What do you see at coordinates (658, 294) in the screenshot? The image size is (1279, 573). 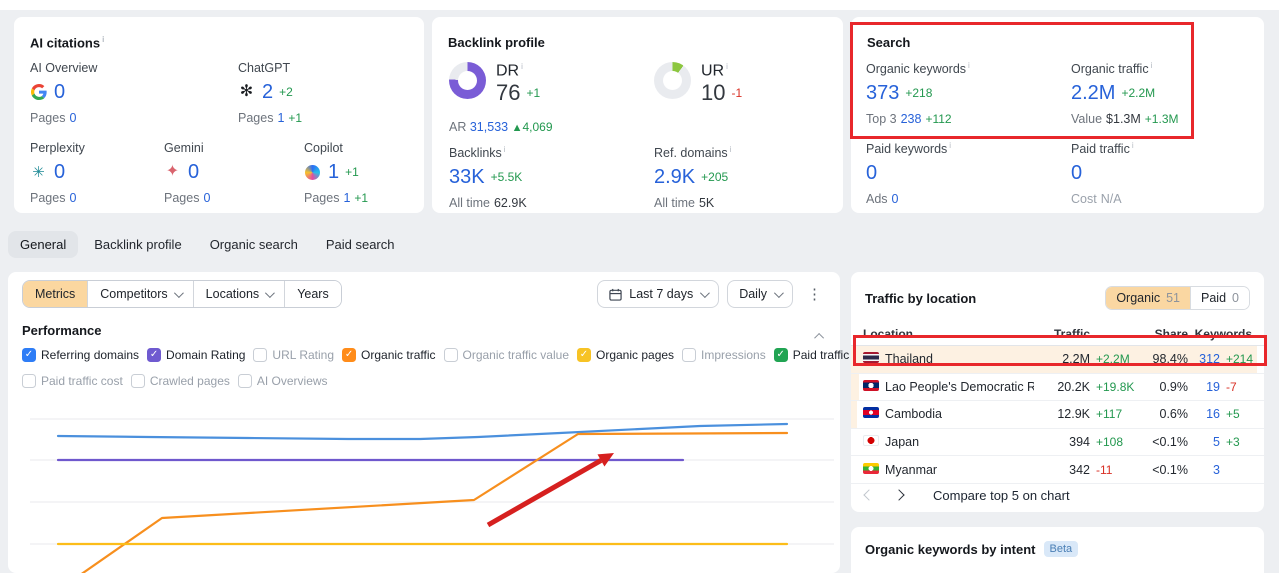 I see `date-range-button: Last 7 days` at bounding box center [658, 294].